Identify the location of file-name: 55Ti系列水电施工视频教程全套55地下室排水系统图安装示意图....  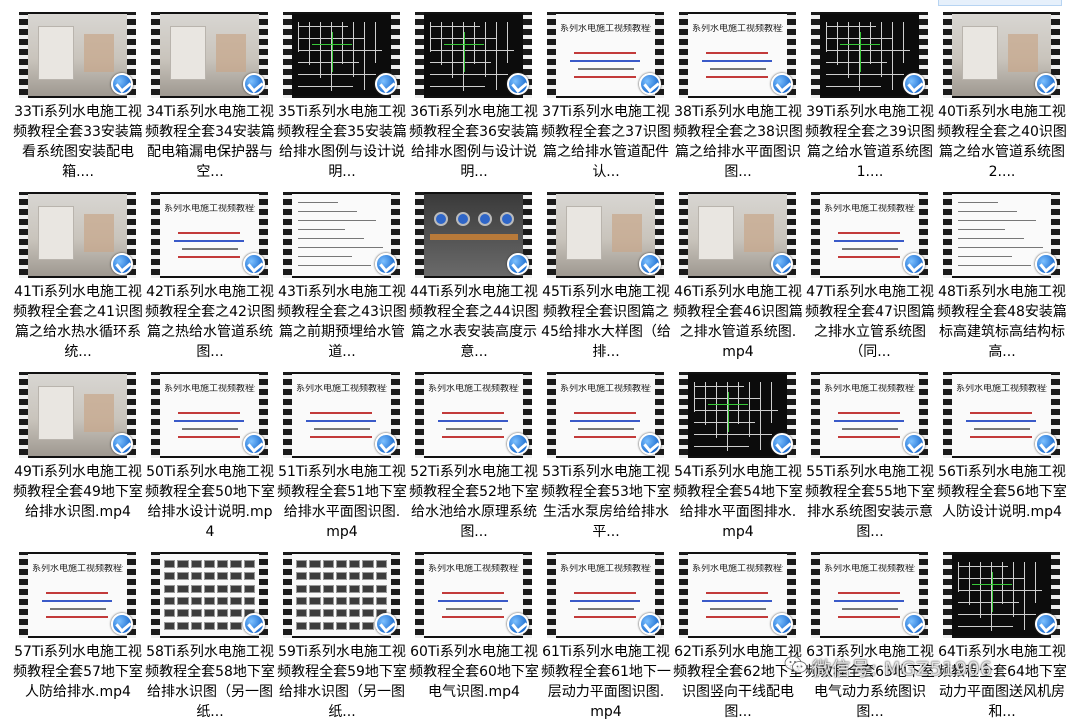
(870, 503).